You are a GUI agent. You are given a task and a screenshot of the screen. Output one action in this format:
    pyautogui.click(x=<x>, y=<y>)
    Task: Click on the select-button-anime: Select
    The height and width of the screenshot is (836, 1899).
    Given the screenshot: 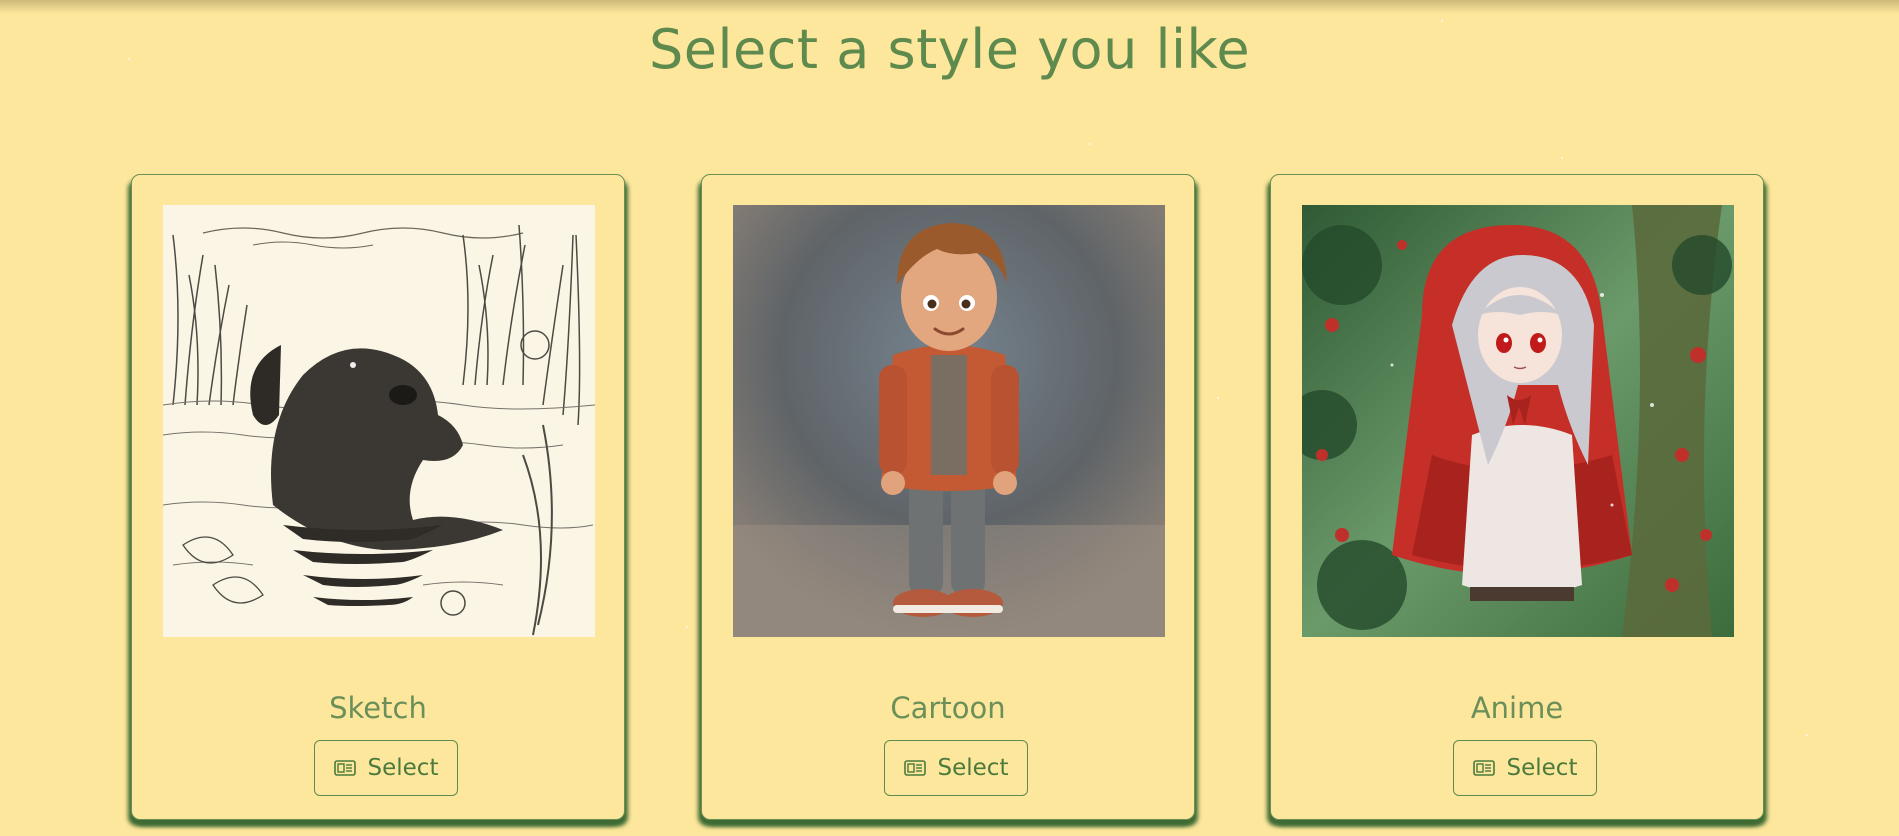 What is the action you would take?
    pyautogui.click(x=1525, y=768)
    